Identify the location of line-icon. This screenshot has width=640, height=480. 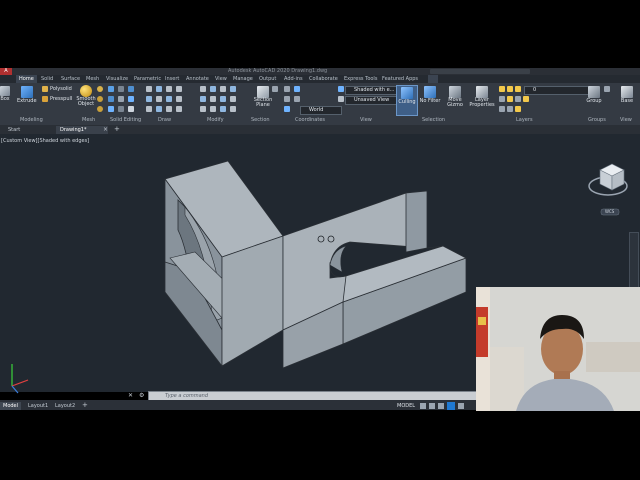
(149, 89).